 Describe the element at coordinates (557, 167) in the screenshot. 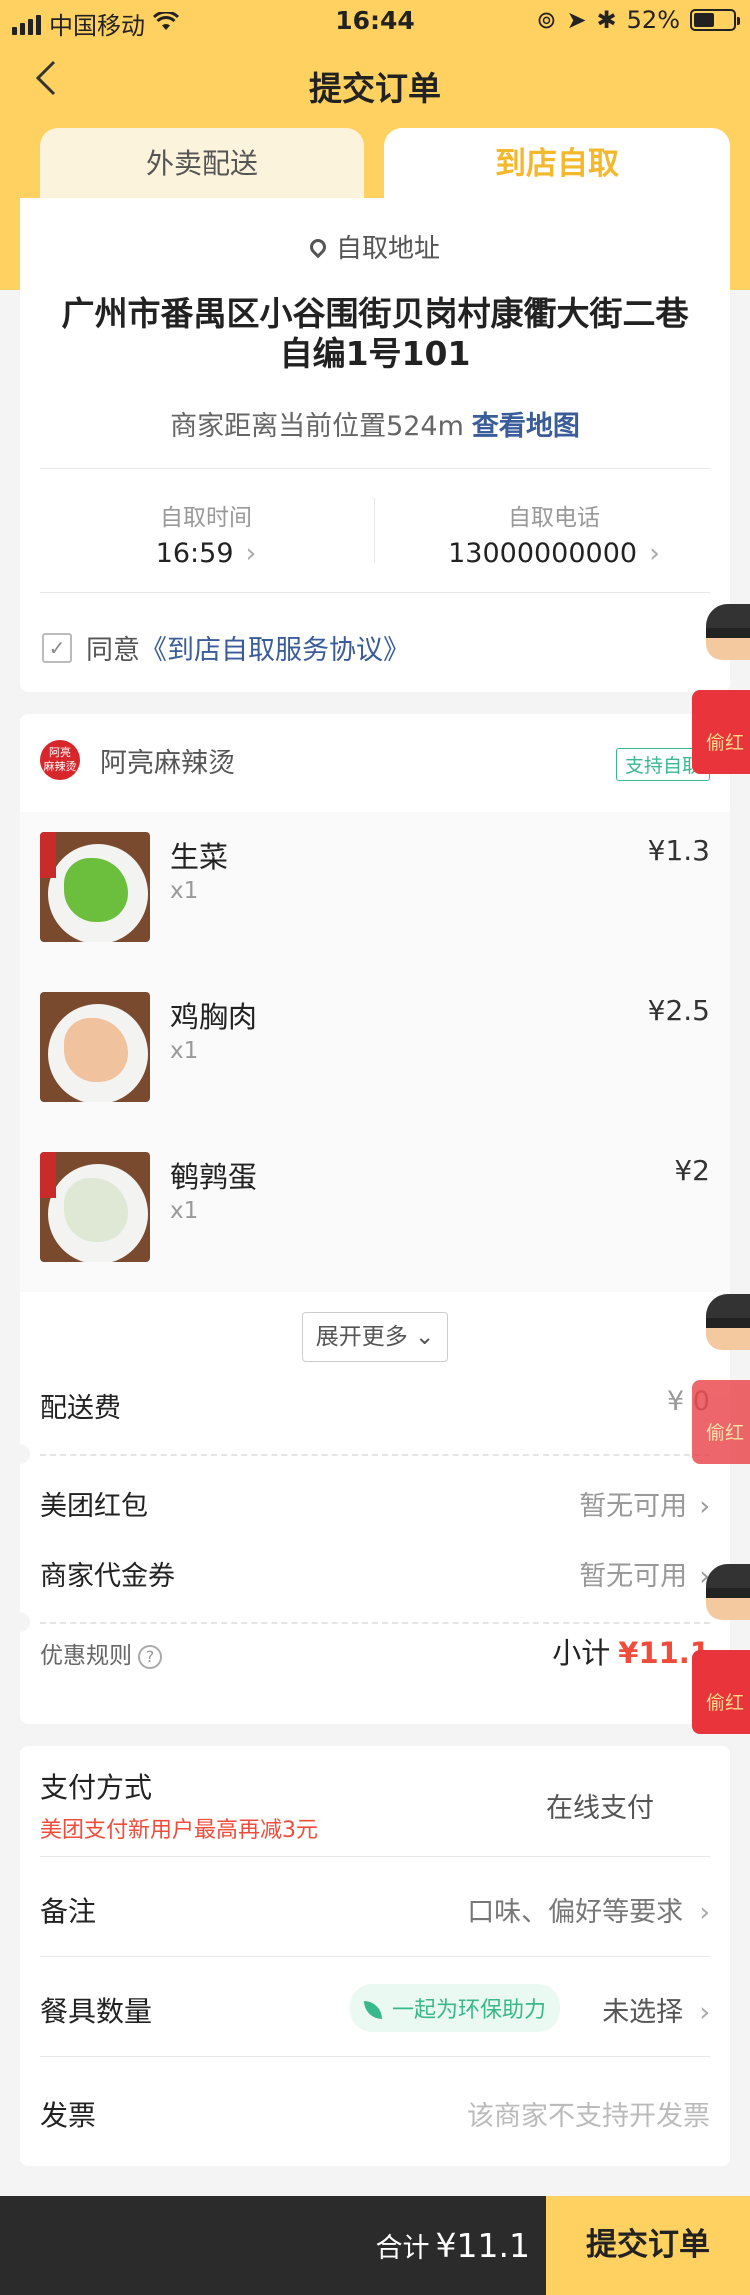

I see `tab-pickup: 到店自取` at that location.